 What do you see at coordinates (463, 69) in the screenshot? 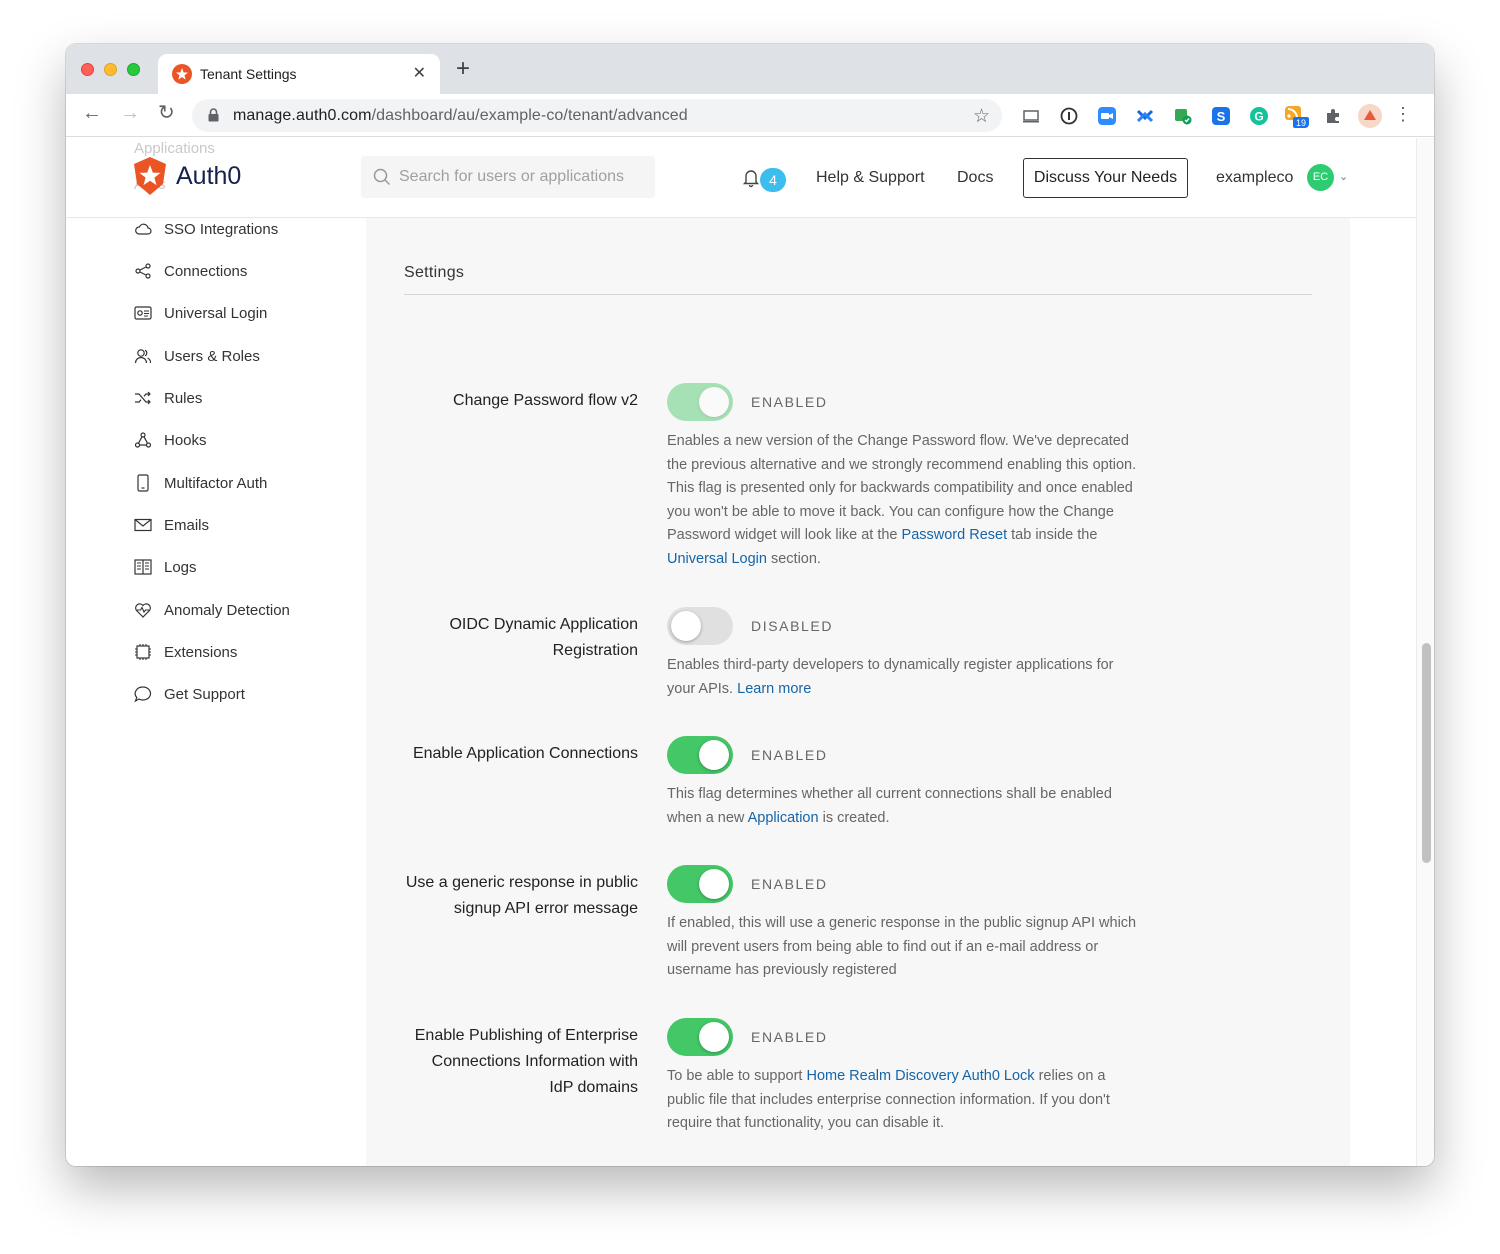
I see `new-tab-button: +` at bounding box center [463, 69].